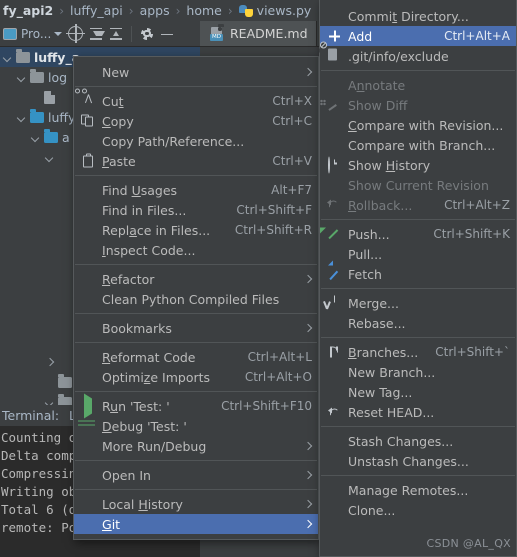 The image size is (517, 557). What do you see at coordinates (334, 165) in the screenshot?
I see `clock-icon` at bounding box center [334, 165].